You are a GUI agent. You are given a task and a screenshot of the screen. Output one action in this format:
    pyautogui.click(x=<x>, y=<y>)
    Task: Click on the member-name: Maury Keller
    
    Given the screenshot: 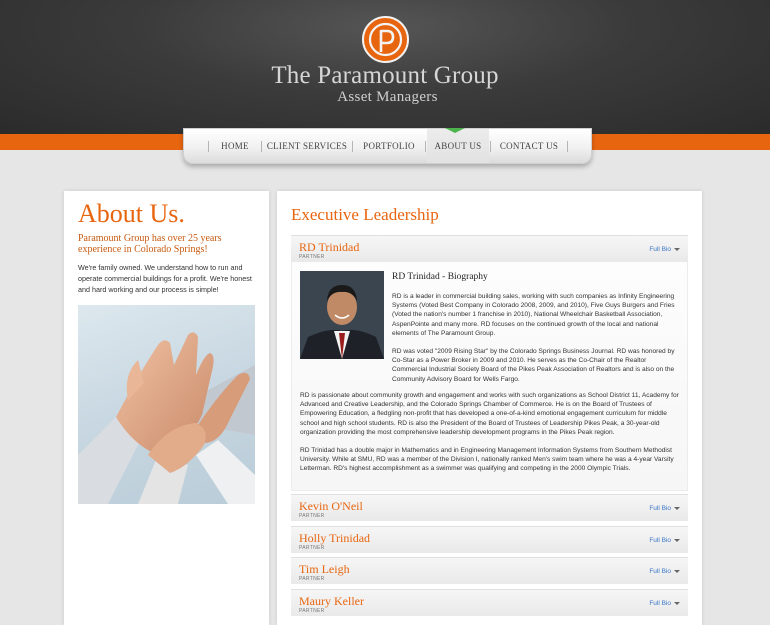 What is the action you would take?
    pyautogui.click(x=331, y=601)
    